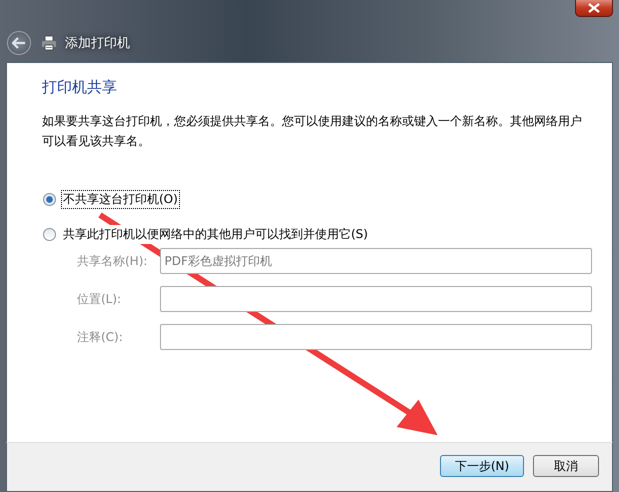 The height and width of the screenshot is (492, 619). I want to click on description-text: 如果要共享这台打印机，您必须提供共享名。您可以使用建议的名称或键入一个新名称。其他网络用户可以看见该共享名。, so click(312, 131).